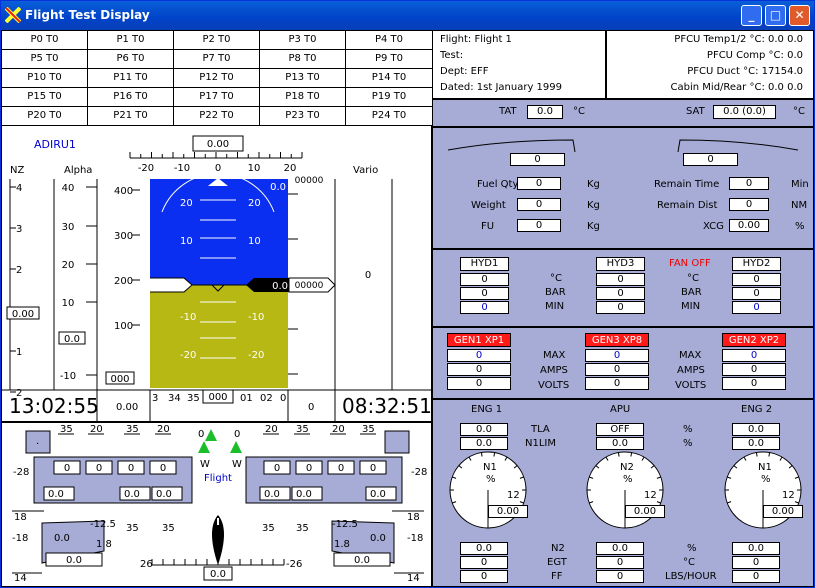 The width and height of the screenshot is (815, 588). I want to click on n2-label: N2, so click(558, 548).